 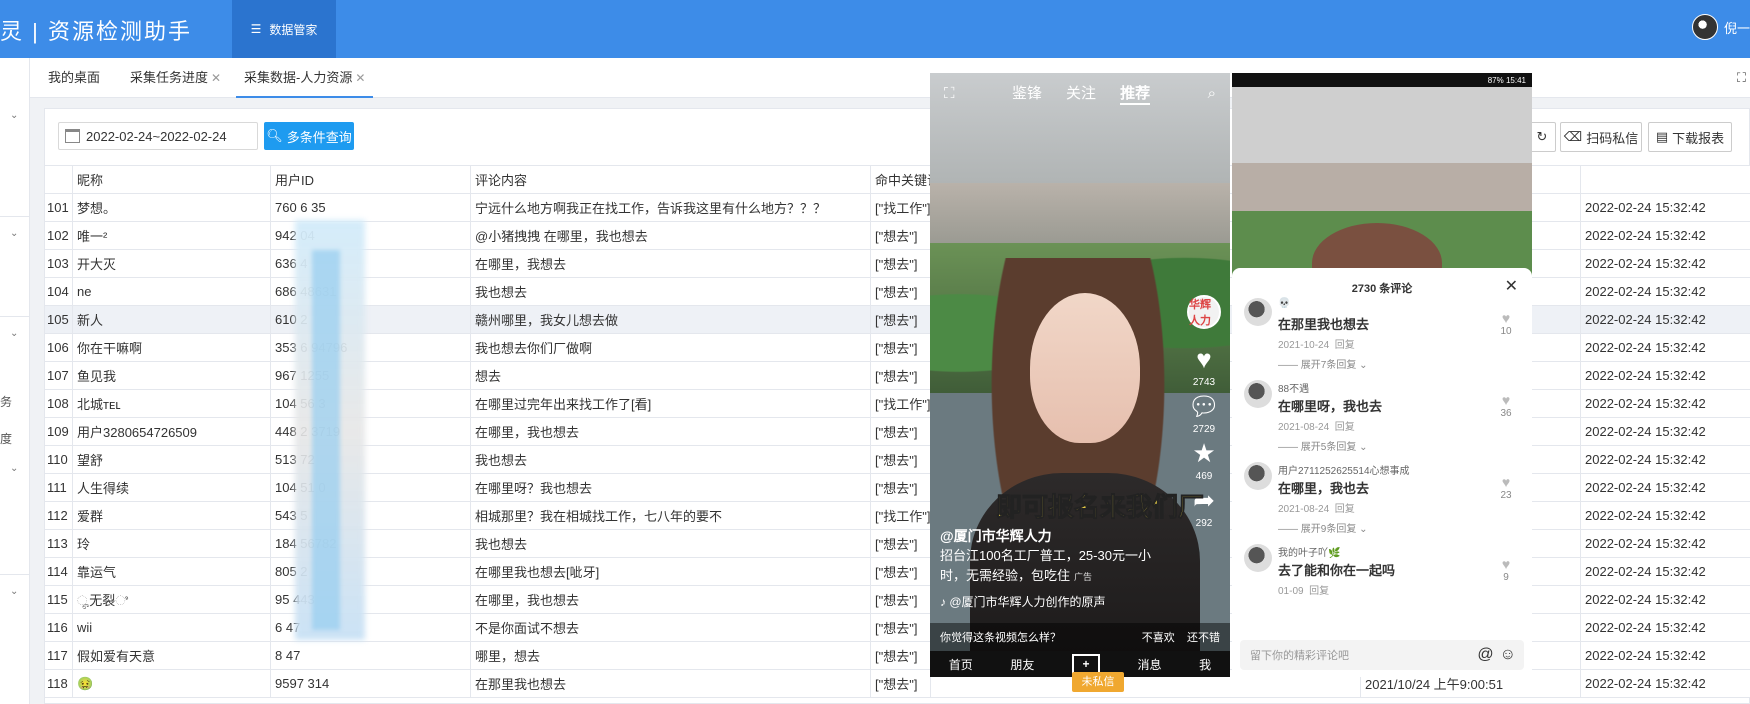 I want to click on cell-nickname: 鱼见我, so click(x=171, y=375).